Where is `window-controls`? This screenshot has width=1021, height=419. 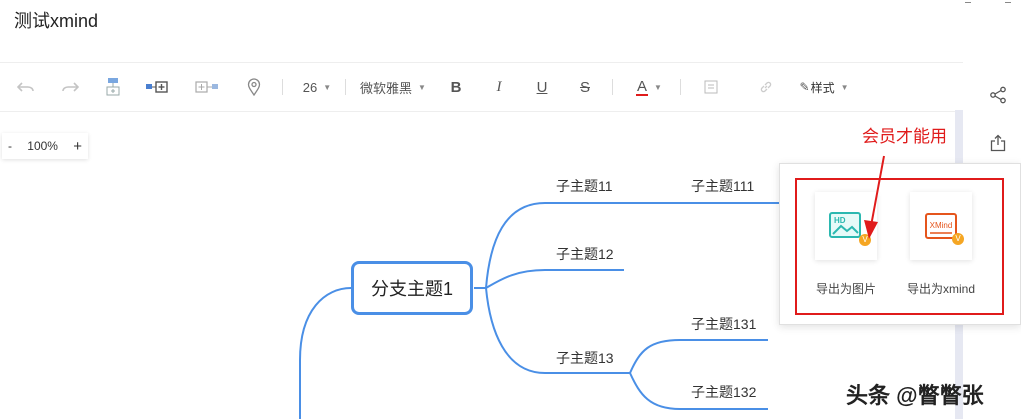 window-controls is located at coordinates (991, 3).